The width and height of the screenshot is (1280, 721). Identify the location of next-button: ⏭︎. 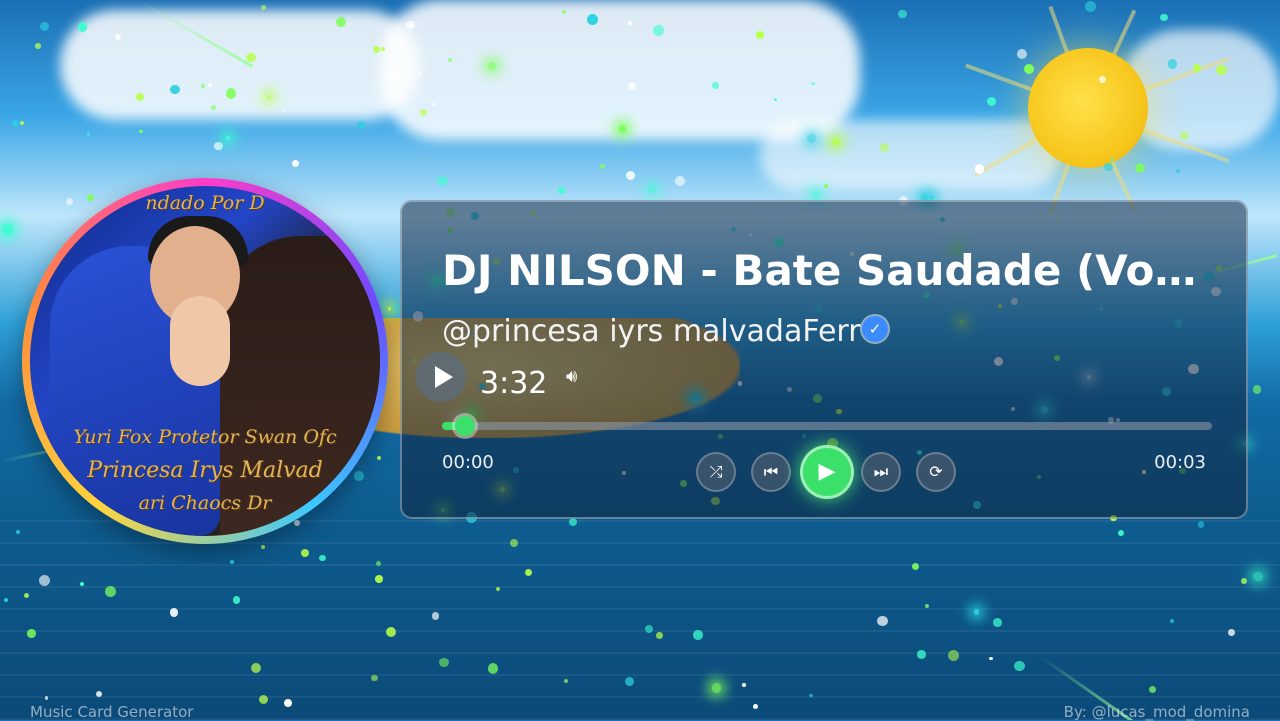
(881, 472).